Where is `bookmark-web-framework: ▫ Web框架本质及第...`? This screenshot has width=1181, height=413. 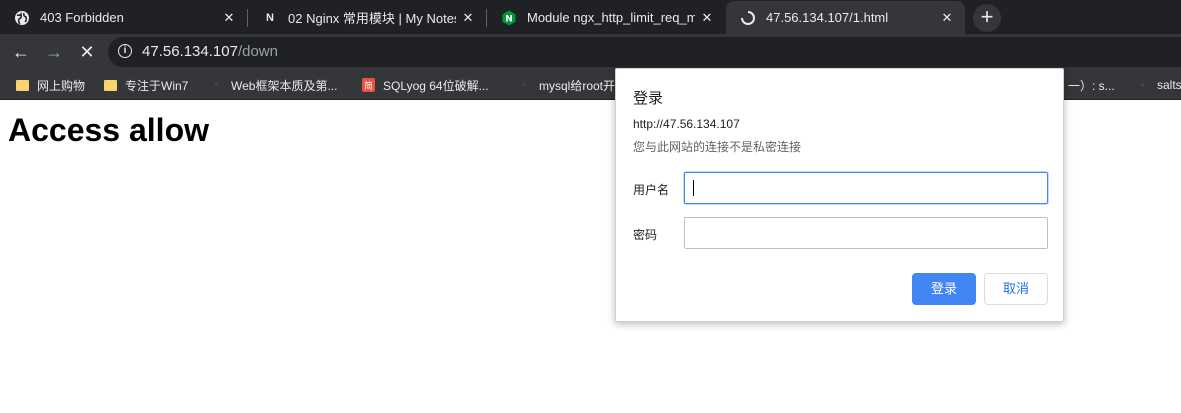 bookmark-web-framework: ▫ Web框架本质及第... is located at coordinates (274, 85).